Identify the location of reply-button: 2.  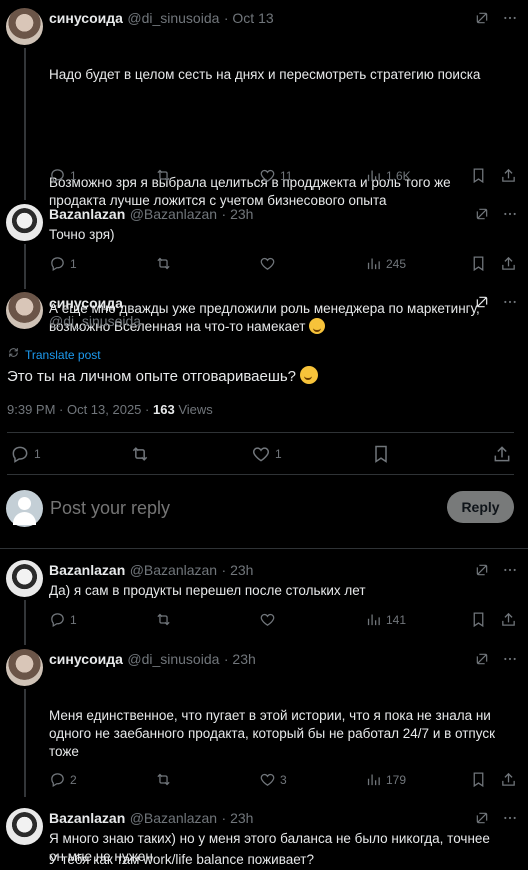
(63, 779).